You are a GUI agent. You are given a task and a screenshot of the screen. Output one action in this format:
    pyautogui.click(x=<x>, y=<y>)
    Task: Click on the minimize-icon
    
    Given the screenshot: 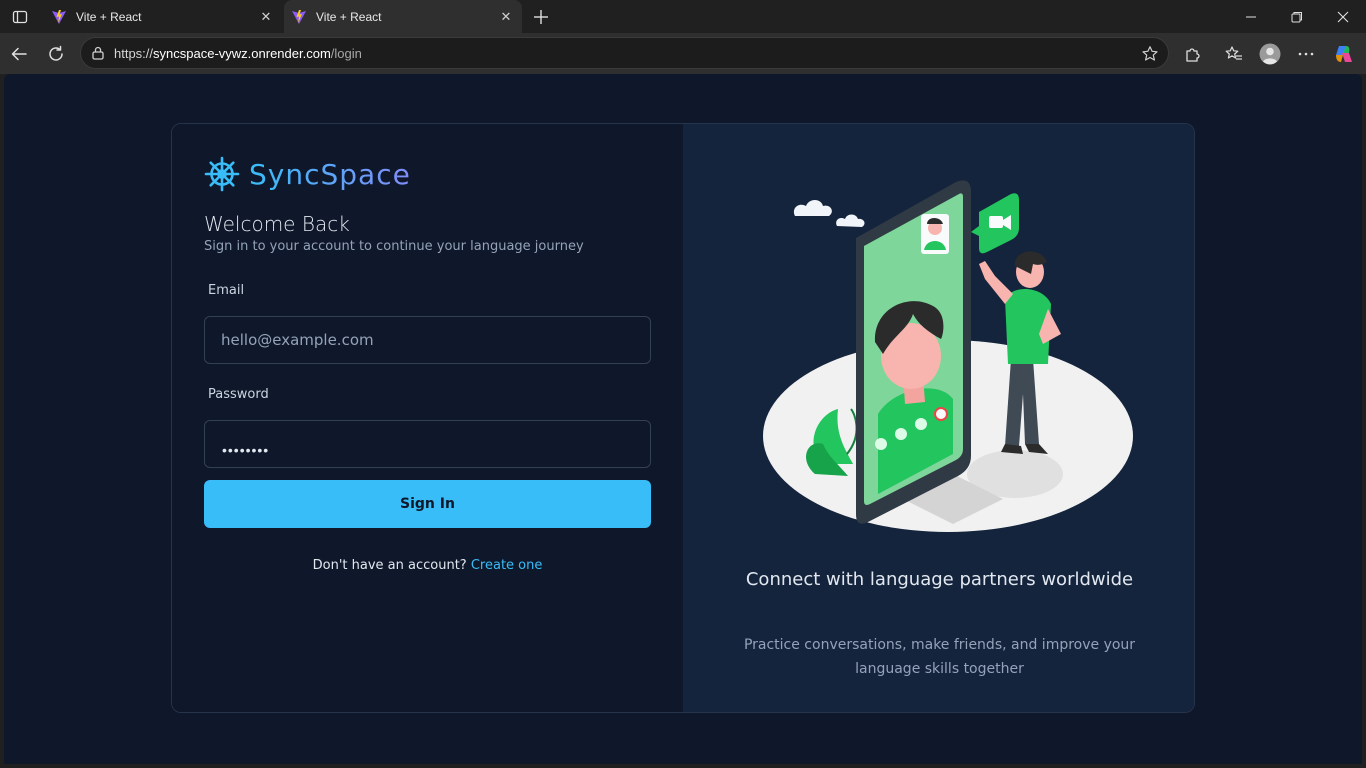 What is the action you would take?
    pyautogui.click(x=1251, y=16)
    